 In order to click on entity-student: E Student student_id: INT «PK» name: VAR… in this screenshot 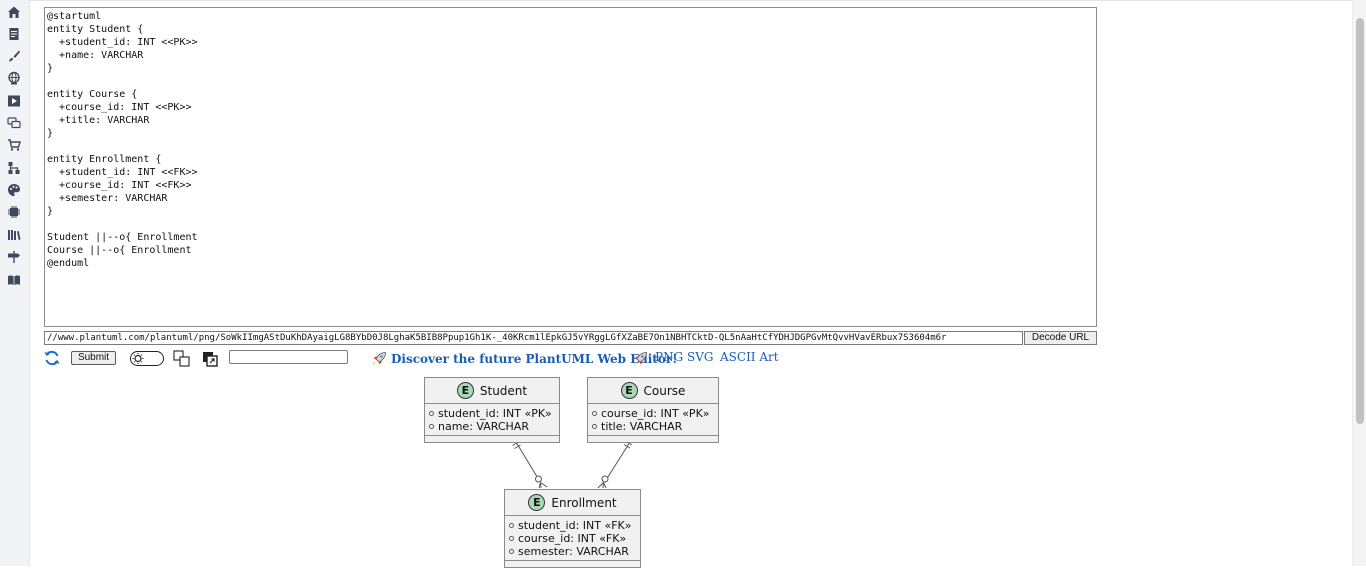, I will do `click(492, 410)`.